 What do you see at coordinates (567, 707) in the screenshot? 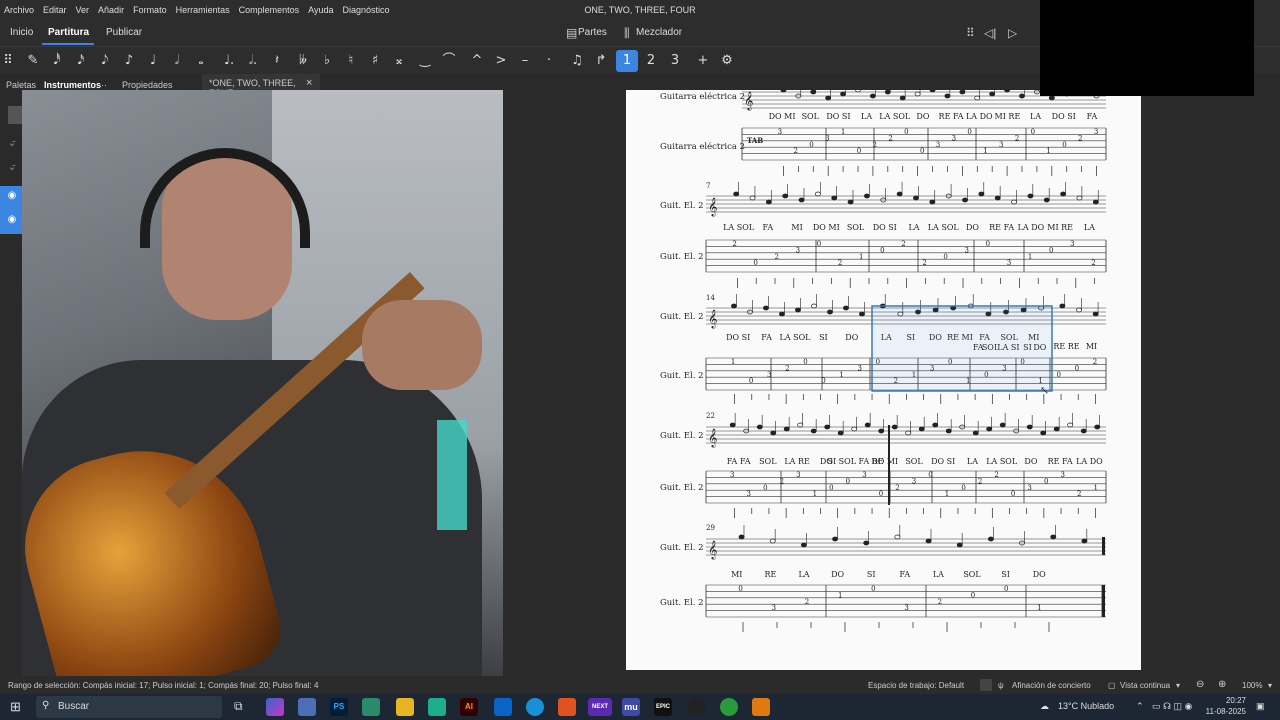
I see `brave-icon` at bounding box center [567, 707].